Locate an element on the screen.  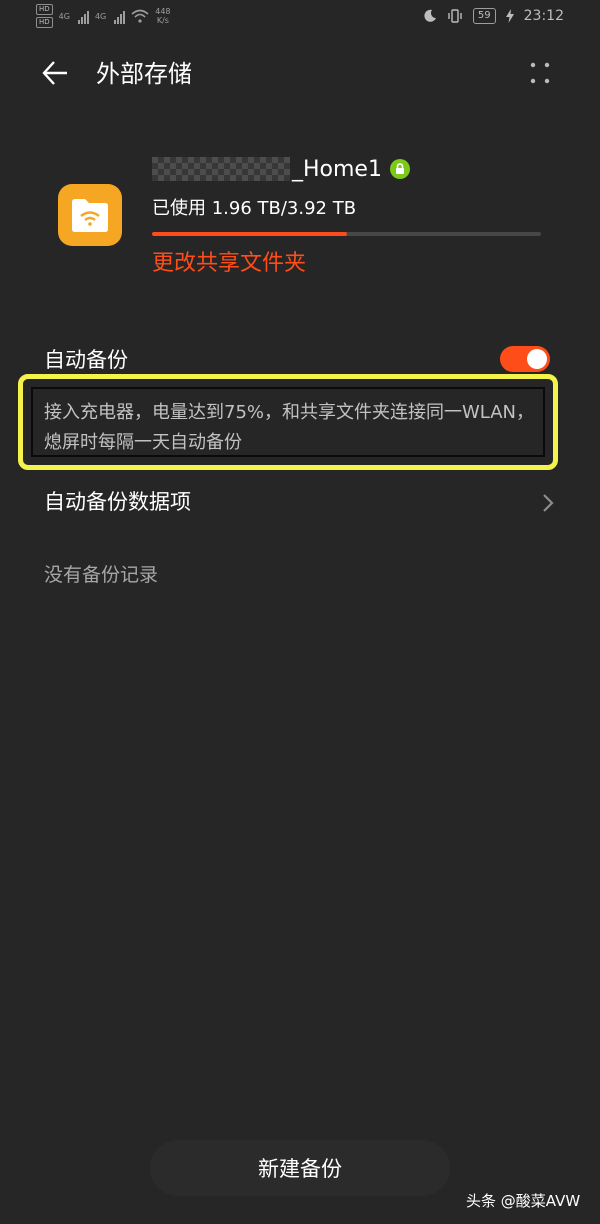
status-bar: HD HD 4G 4G 448 K/s 59 23:12 is located at coordinates (300, 18).